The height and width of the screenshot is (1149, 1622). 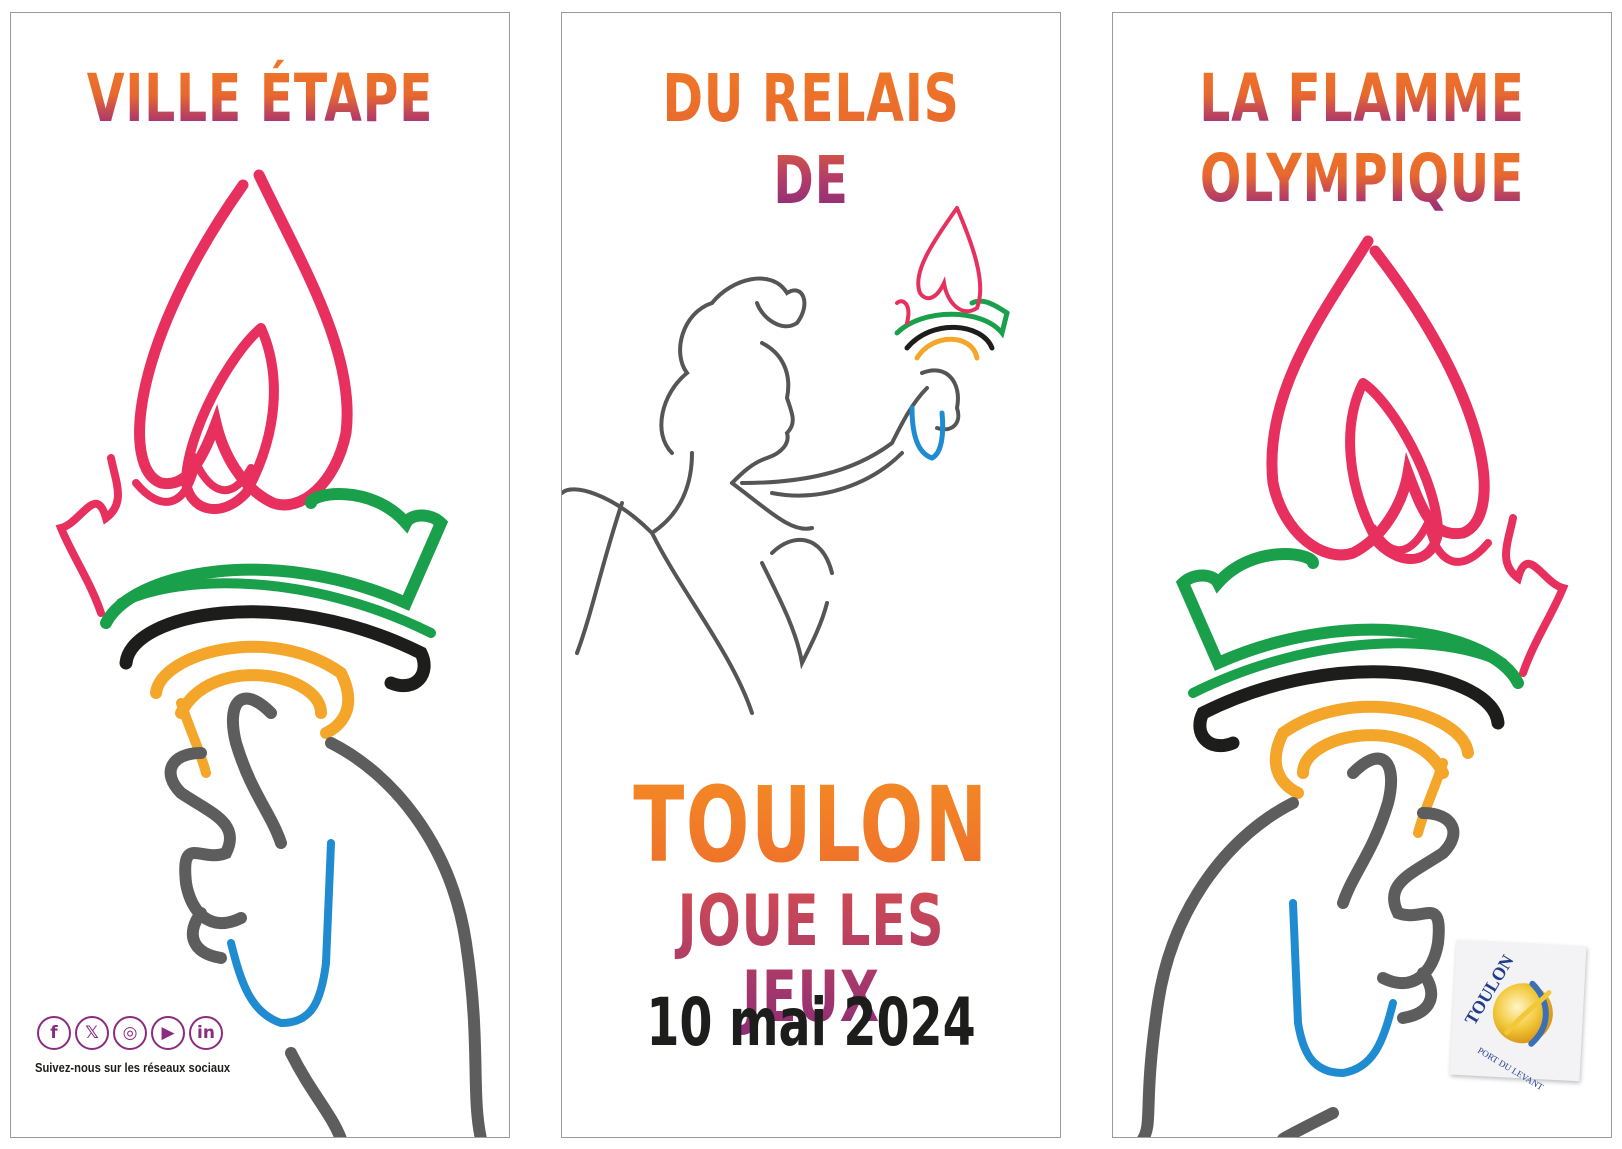 I want to click on small-torch-blue, so click(x=927, y=433).